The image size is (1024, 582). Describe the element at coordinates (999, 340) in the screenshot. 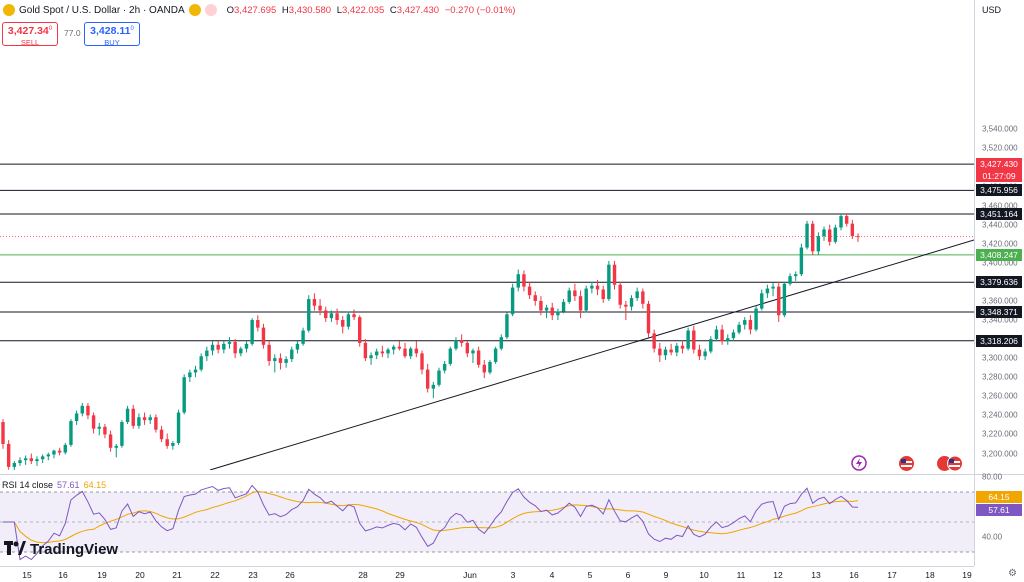

I see `level-price-label: 3,318.206` at that location.